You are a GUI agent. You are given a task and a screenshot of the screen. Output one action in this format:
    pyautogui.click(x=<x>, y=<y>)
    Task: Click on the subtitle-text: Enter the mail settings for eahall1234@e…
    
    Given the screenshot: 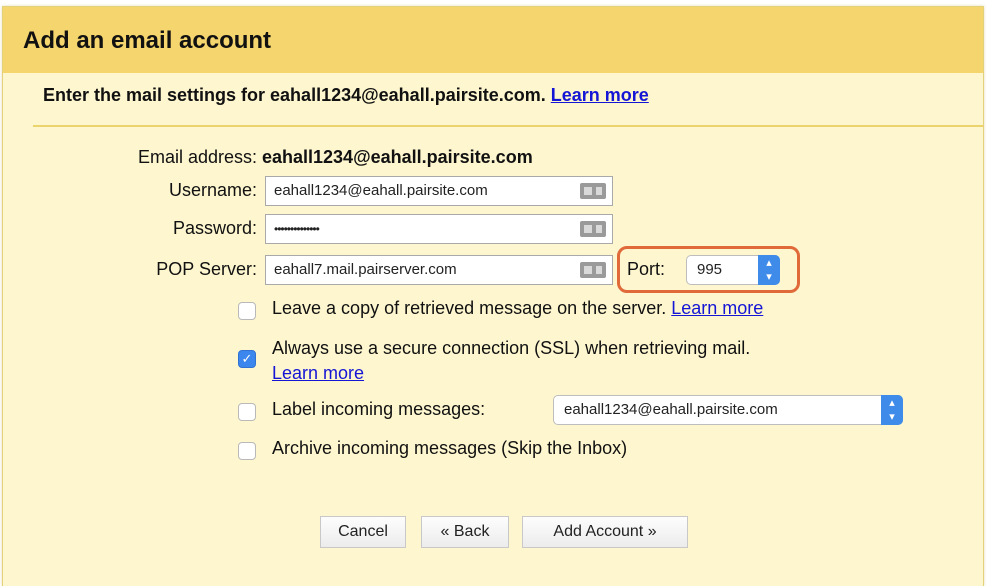 What is the action you would take?
    pyautogui.click(x=294, y=95)
    